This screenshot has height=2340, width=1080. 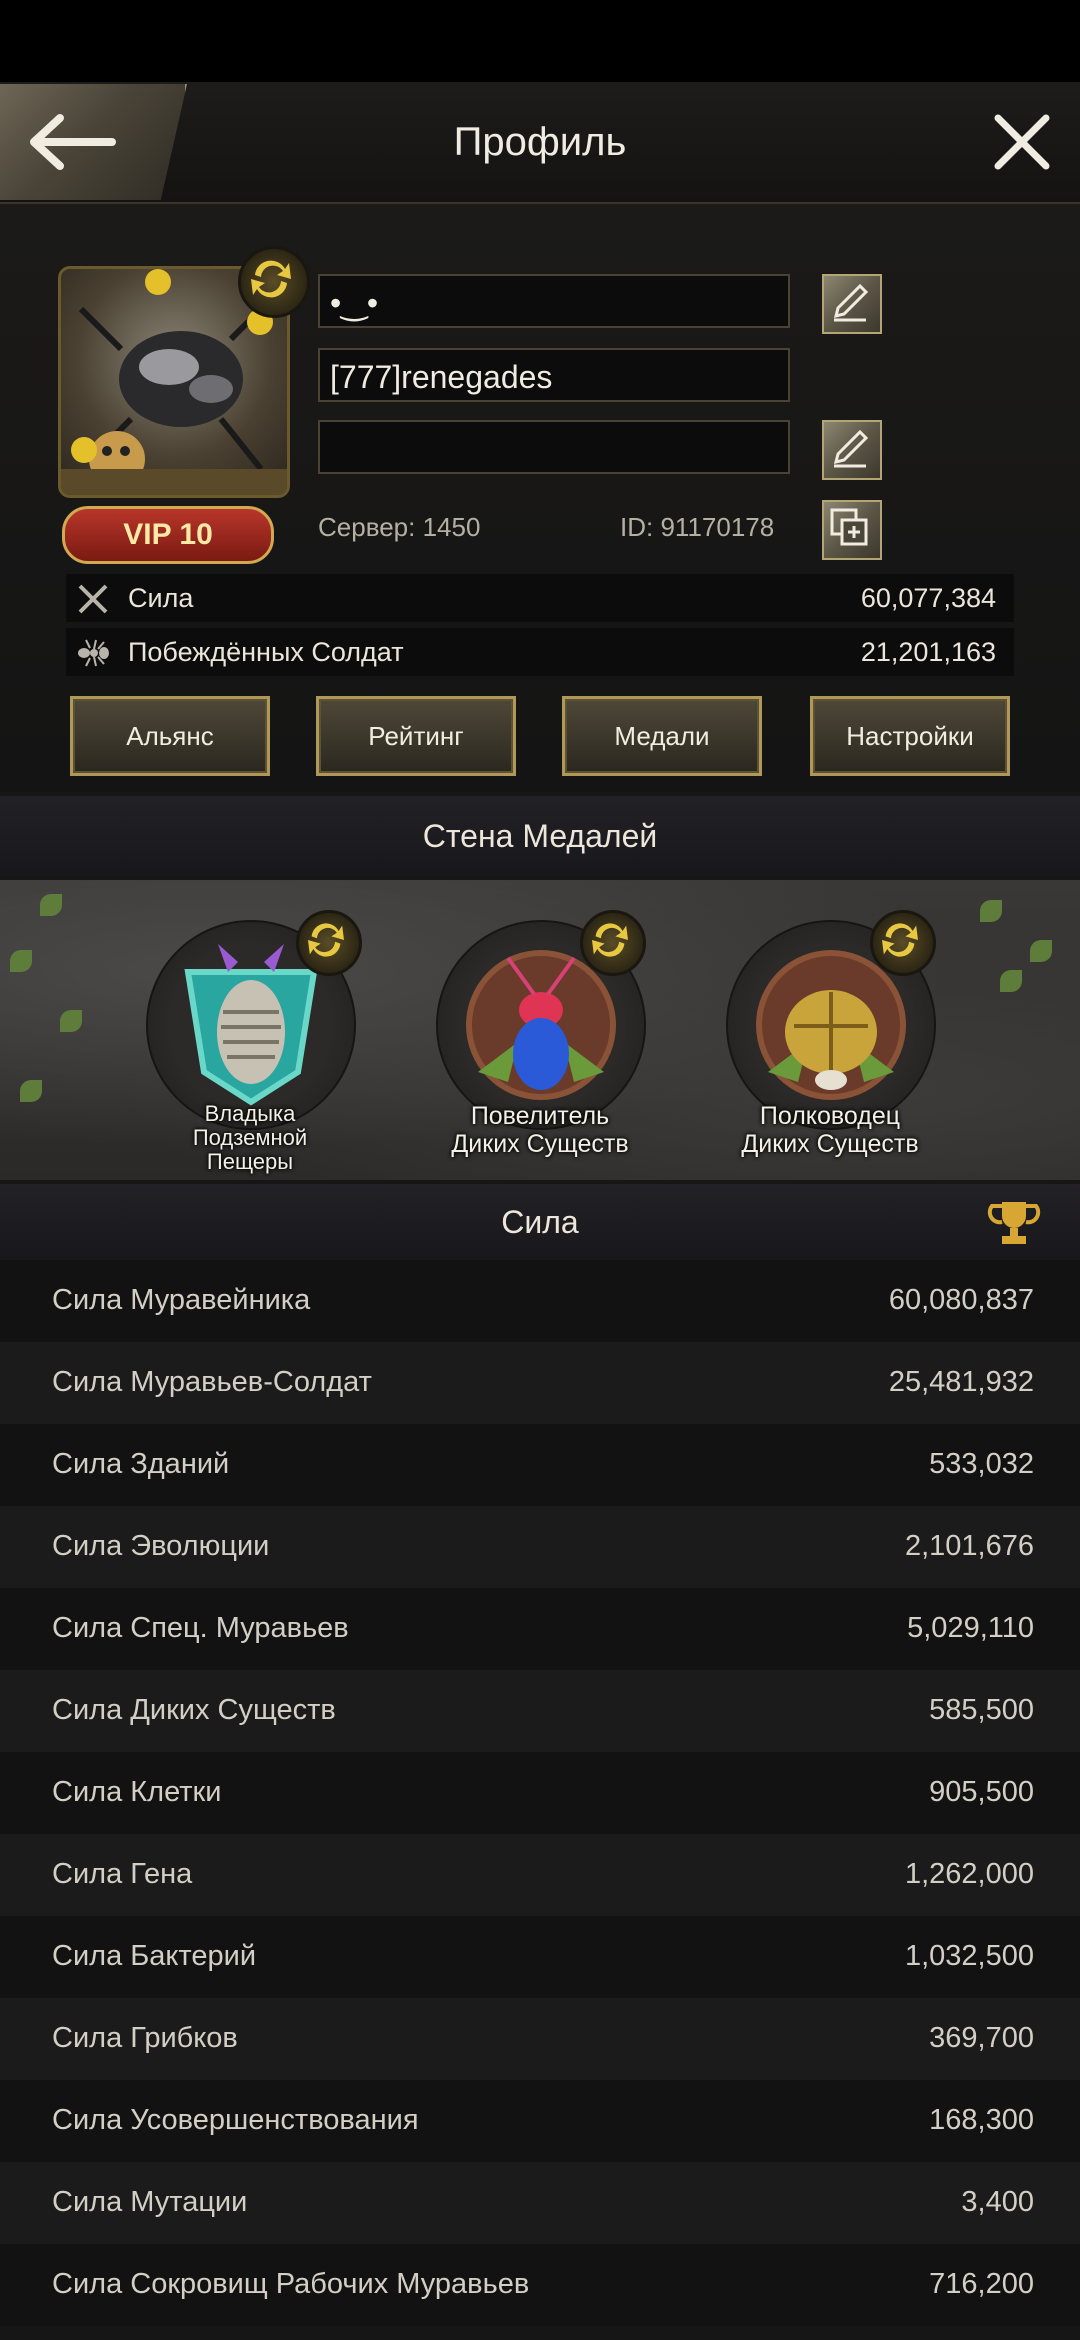 I want to click on alliance-tag-field: [777]renegades, so click(x=554, y=375).